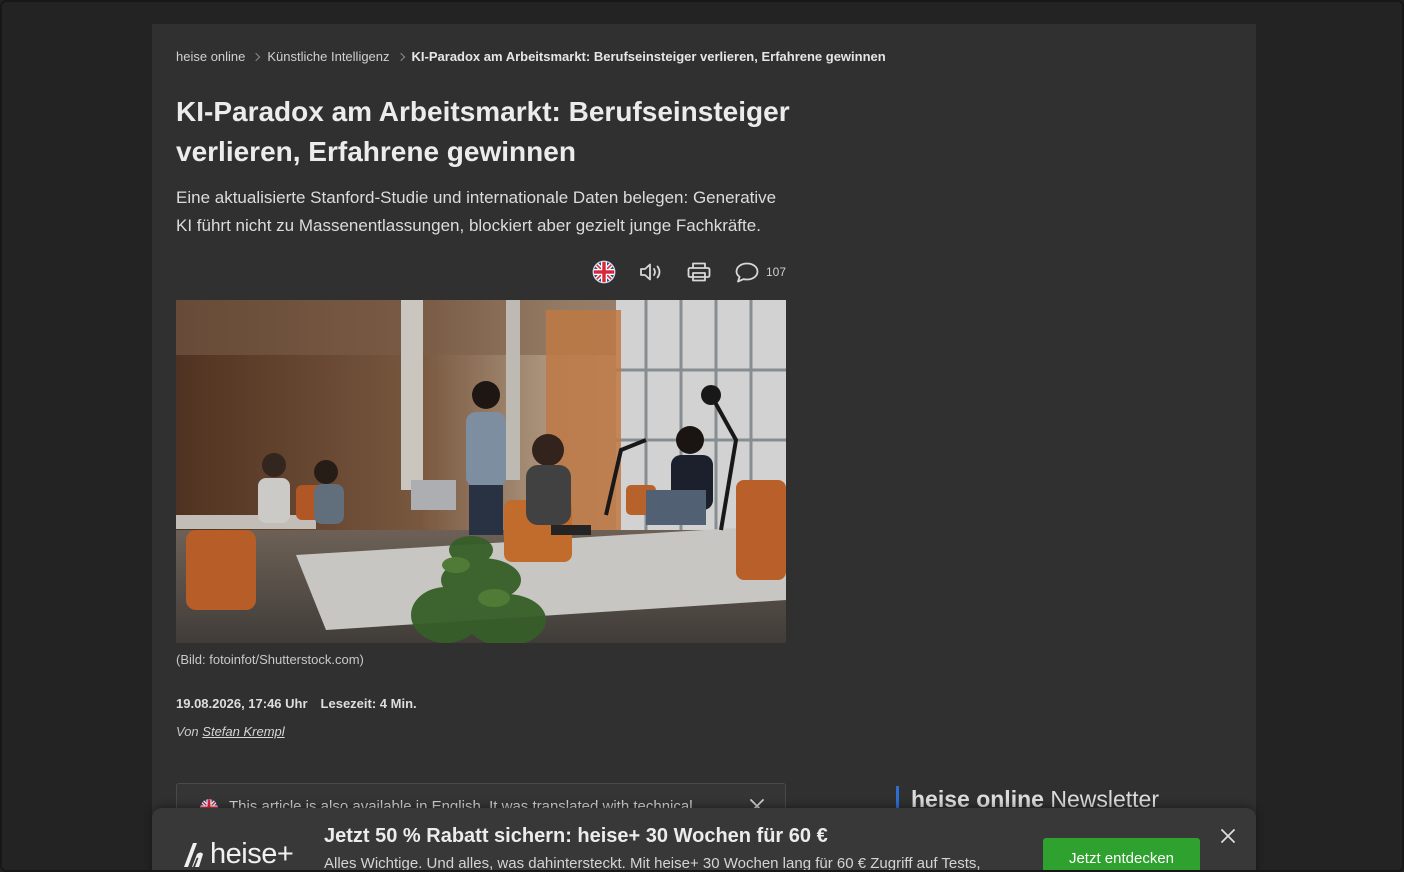  What do you see at coordinates (270, 659) in the screenshot?
I see `image-caption: (Bild: fotoinfot/Shutterstock.com)` at bounding box center [270, 659].